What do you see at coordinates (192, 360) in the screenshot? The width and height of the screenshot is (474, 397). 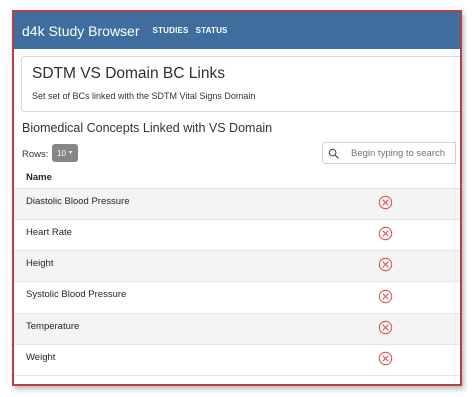 I see `bc-name-cell: Weight` at bounding box center [192, 360].